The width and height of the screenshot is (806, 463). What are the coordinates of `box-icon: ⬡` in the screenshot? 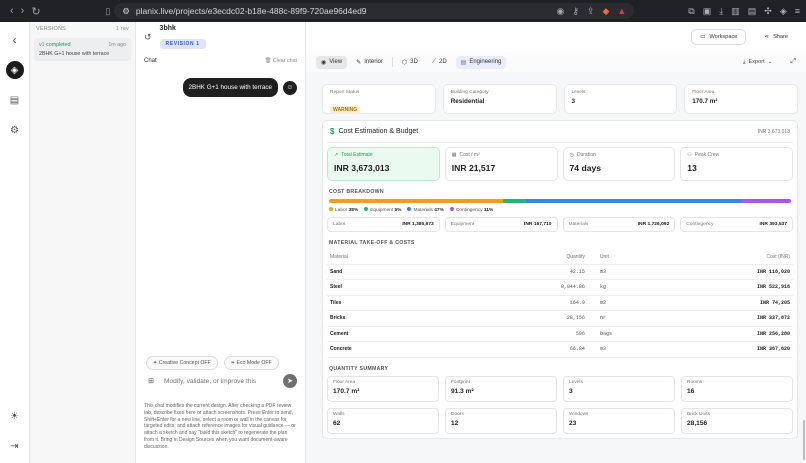 It's located at (404, 62).